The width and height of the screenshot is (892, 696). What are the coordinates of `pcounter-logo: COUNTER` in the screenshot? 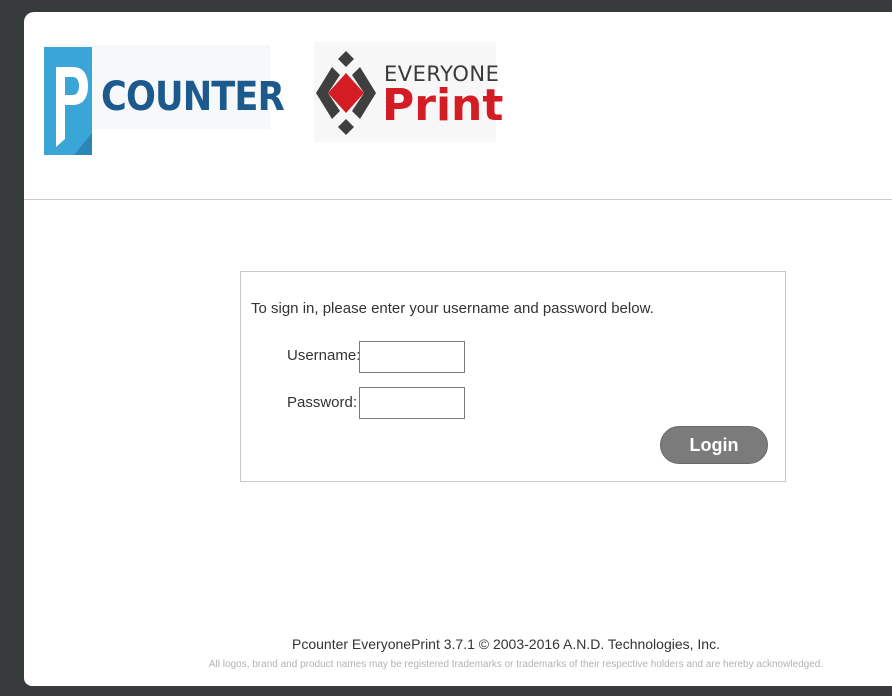 It's located at (164, 100).